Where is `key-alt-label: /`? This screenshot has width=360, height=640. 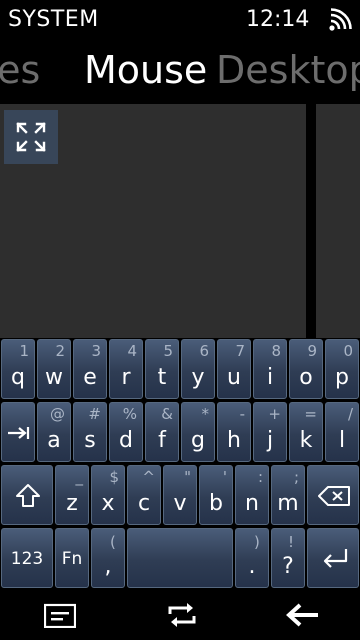 key-alt-label: / is located at coordinates (350, 414).